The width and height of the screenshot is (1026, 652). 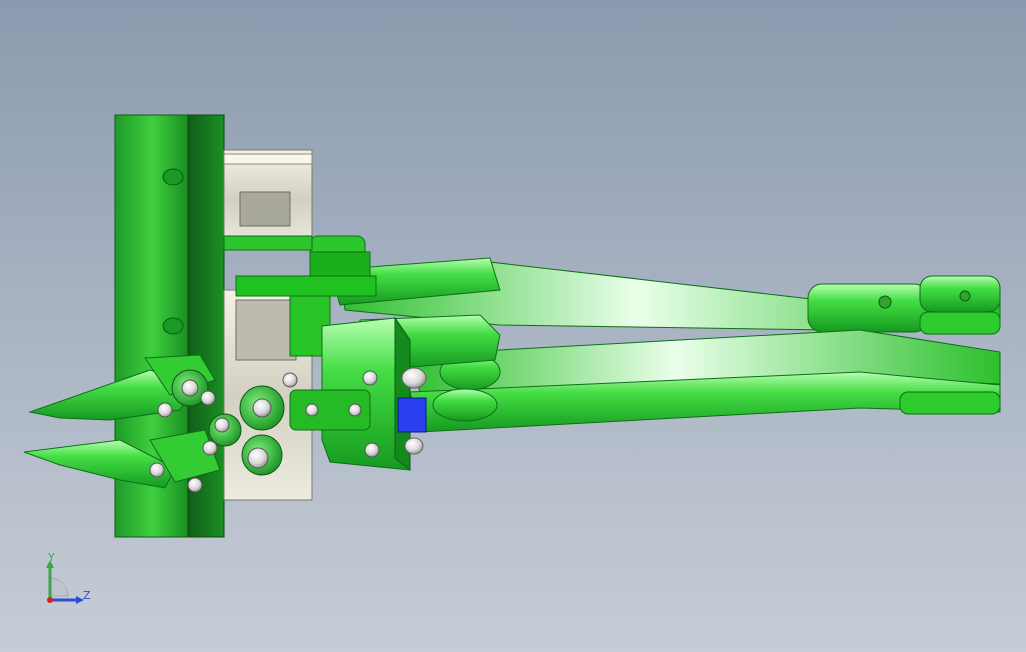 What do you see at coordinates (705, 381) in the screenshot?
I see `lower-arm-link` at bounding box center [705, 381].